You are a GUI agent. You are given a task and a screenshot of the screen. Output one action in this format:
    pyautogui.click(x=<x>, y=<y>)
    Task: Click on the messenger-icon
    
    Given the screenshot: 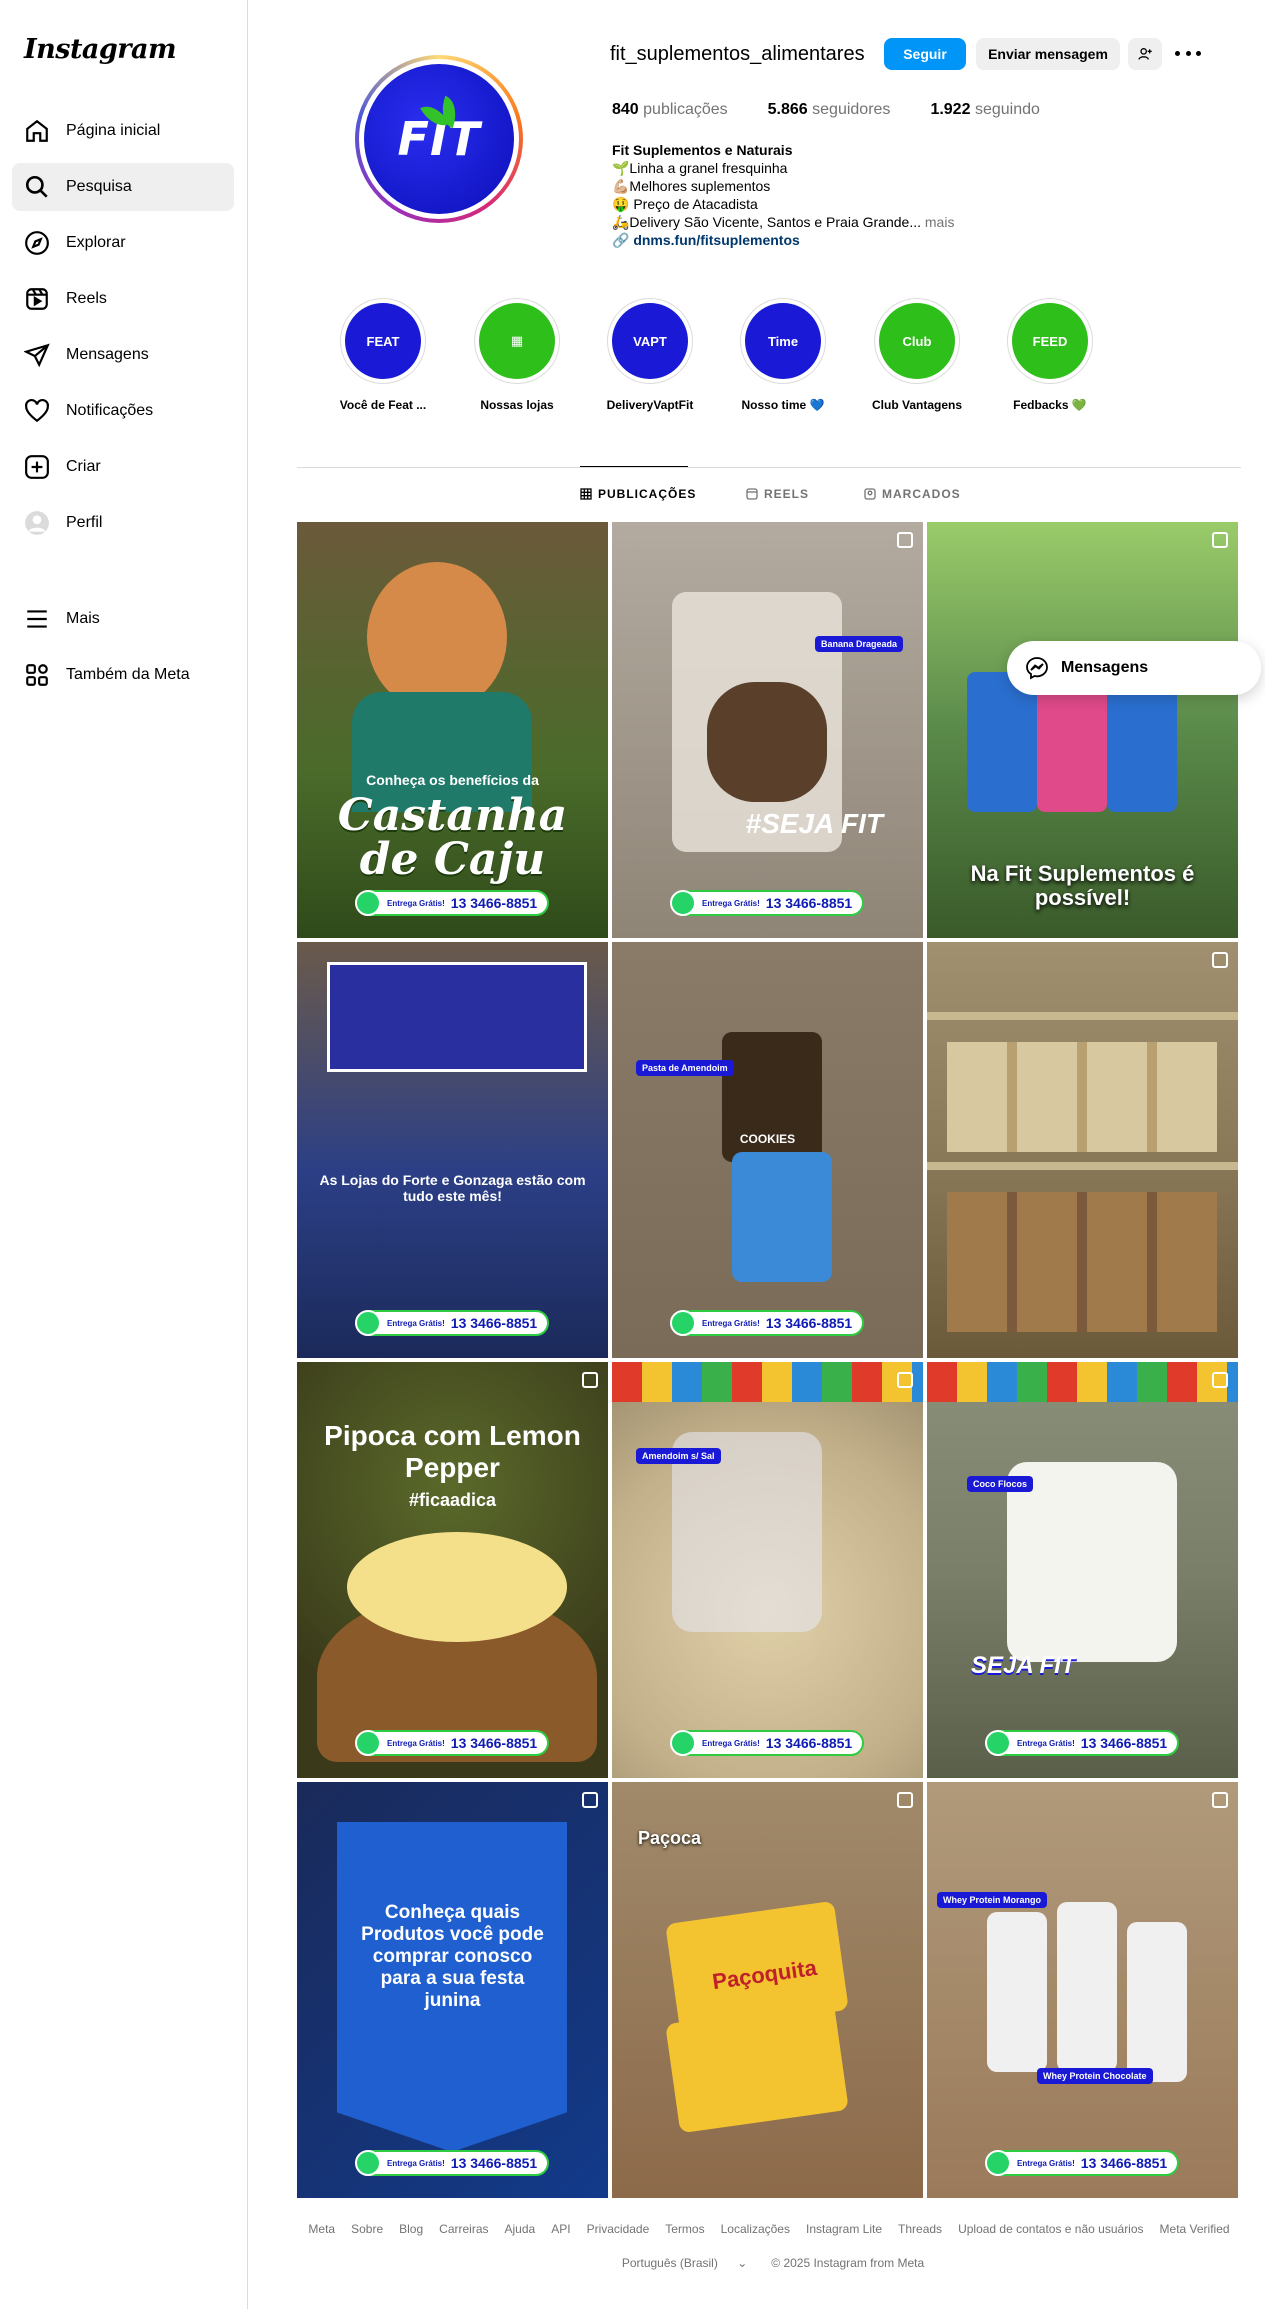 What is the action you would take?
    pyautogui.click(x=1037, y=668)
    